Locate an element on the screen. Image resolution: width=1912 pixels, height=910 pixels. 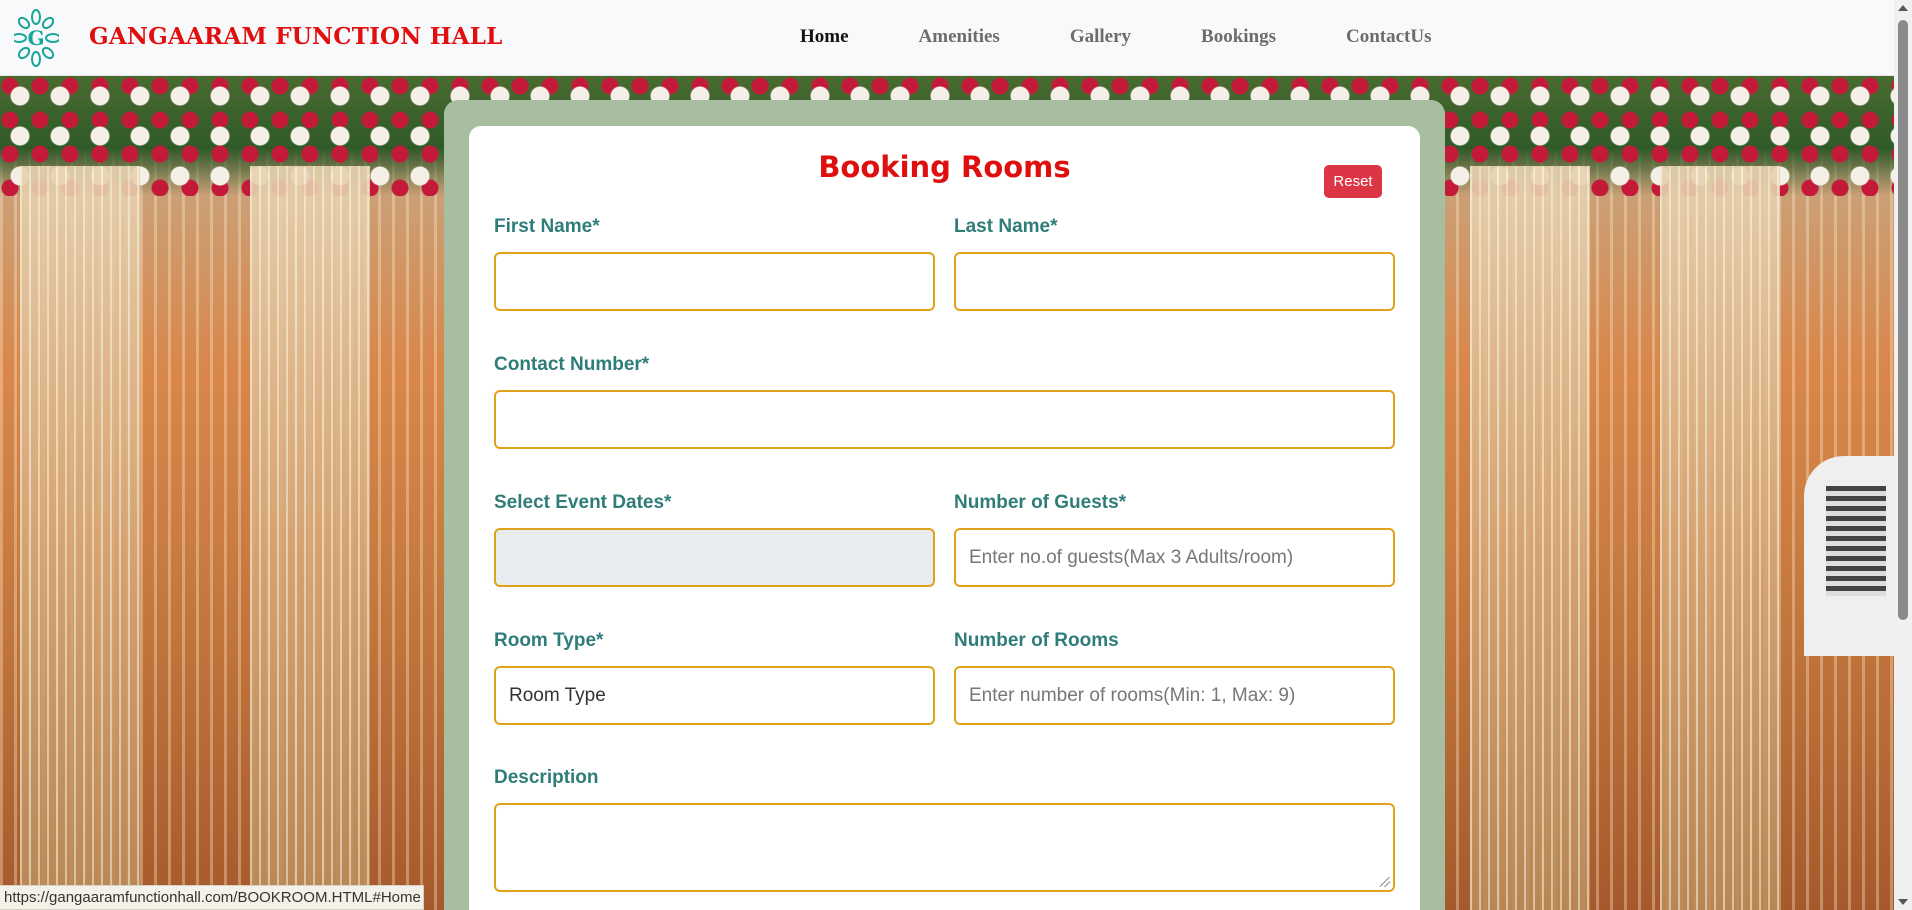
event-dates-label: Select Event Dates* is located at coordinates (583, 502).